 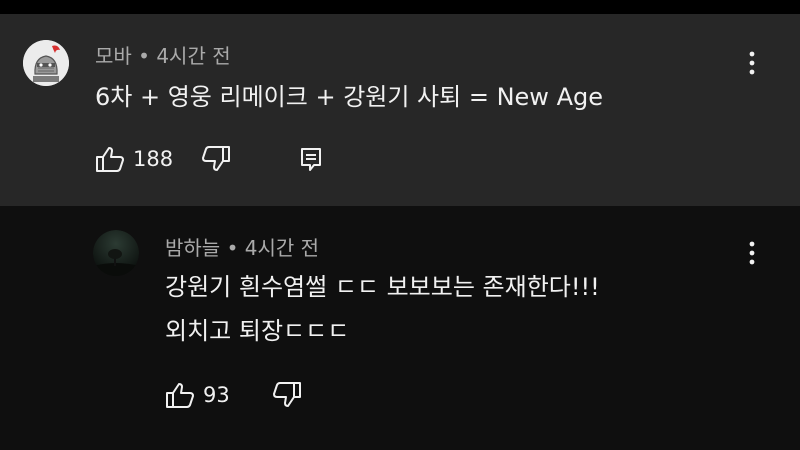 I want to click on night-sky-tree-icon, so click(x=116, y=253).